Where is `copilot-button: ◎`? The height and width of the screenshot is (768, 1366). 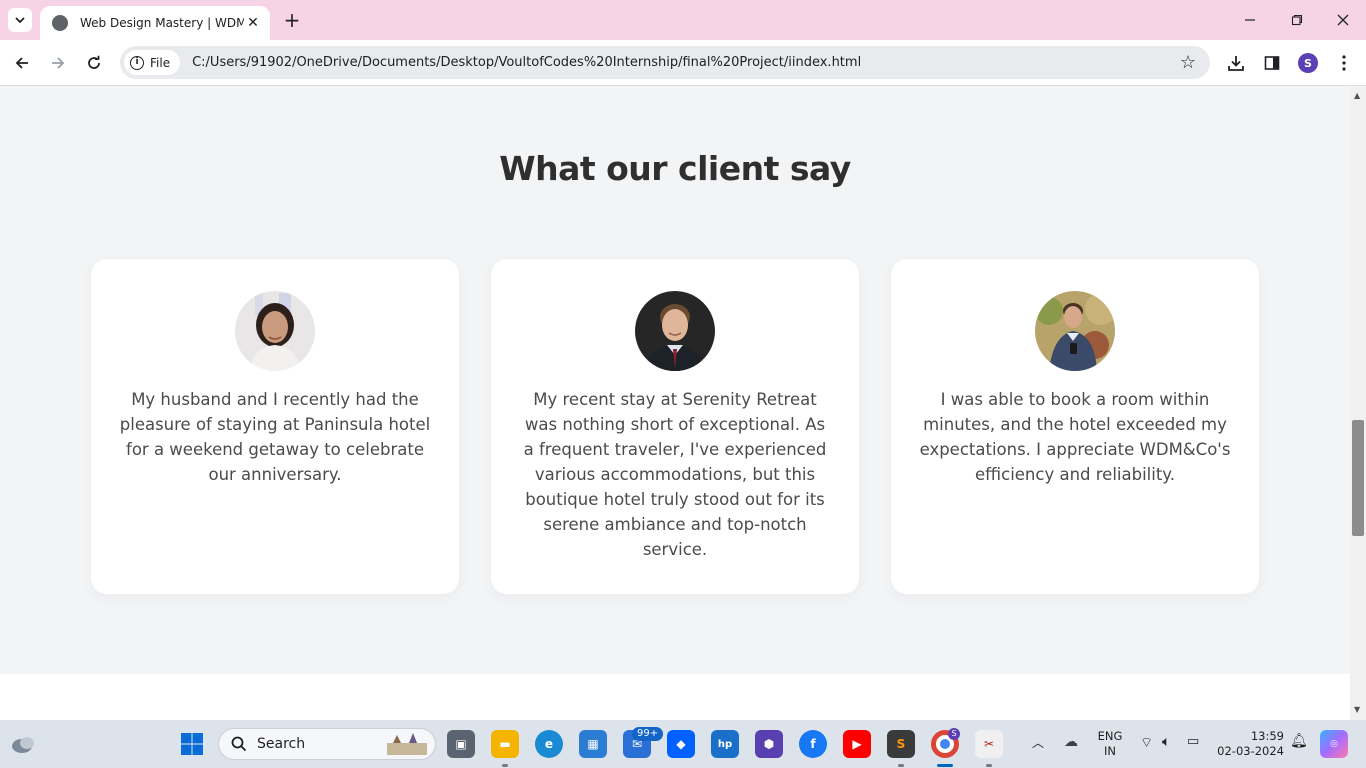 copilot-button: ◎ is located at coordinates (1334, 744).